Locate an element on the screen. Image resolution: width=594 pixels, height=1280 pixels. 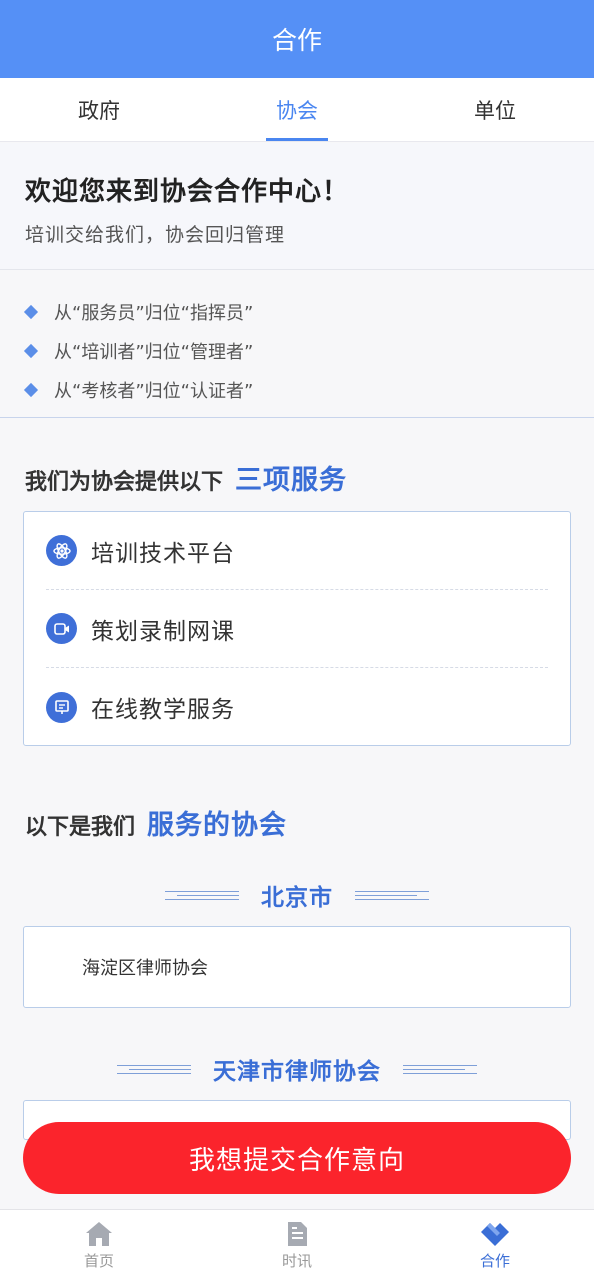
submit-cooperation-button: 我想提交合作意向 is located at coordinates (297, 1158).